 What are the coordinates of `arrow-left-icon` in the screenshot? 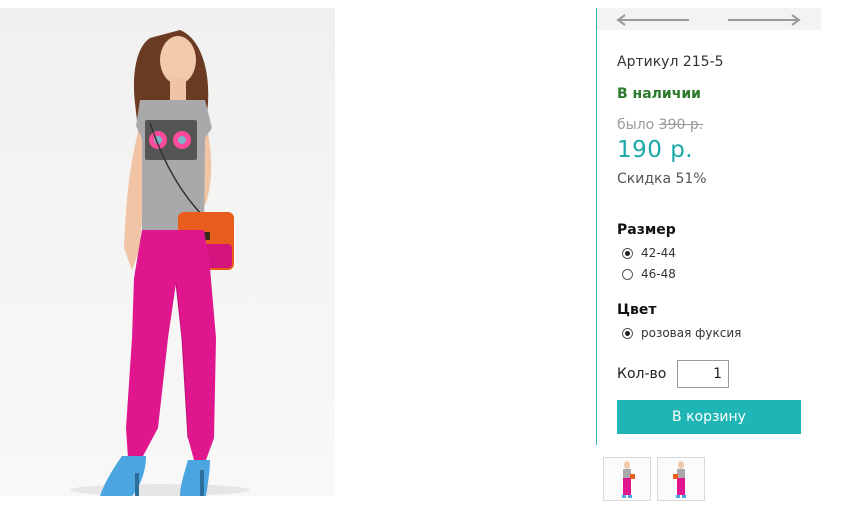 It's located at (653, 19).